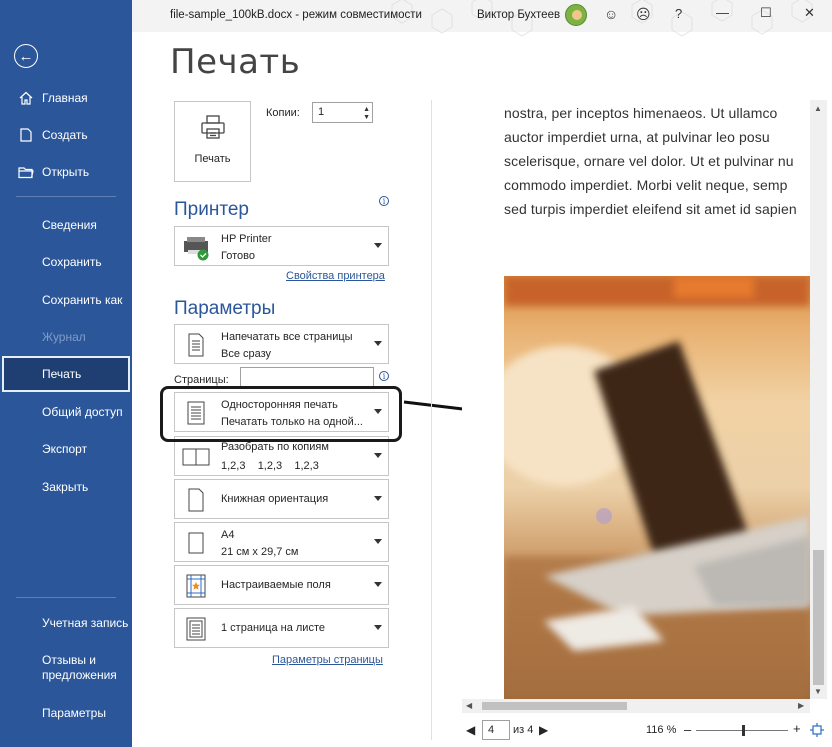  I want to click on frown-icon: ☹, so click(643, 14).